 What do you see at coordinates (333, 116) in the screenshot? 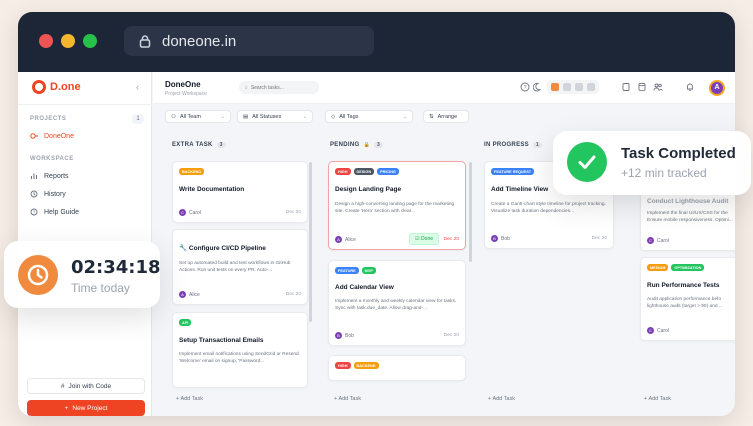
I see `tag-icon: ◇` at bounding box center [333, 116].